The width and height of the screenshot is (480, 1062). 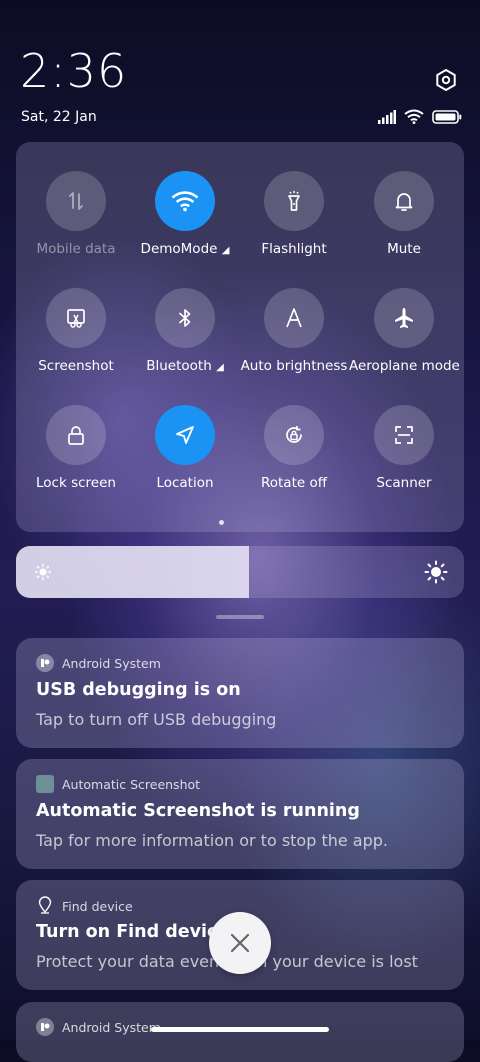 I want to click on tile-label: DemoMode, so click(x=179, y=249).